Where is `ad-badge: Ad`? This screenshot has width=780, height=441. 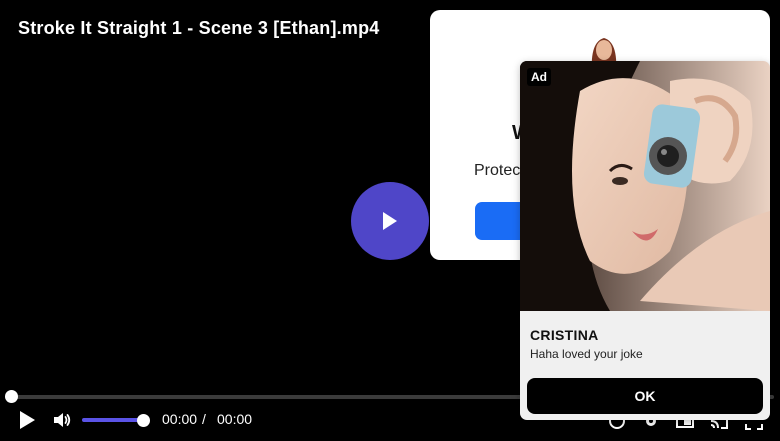
ad-badge: Ad is located at coordinates (539, 77).